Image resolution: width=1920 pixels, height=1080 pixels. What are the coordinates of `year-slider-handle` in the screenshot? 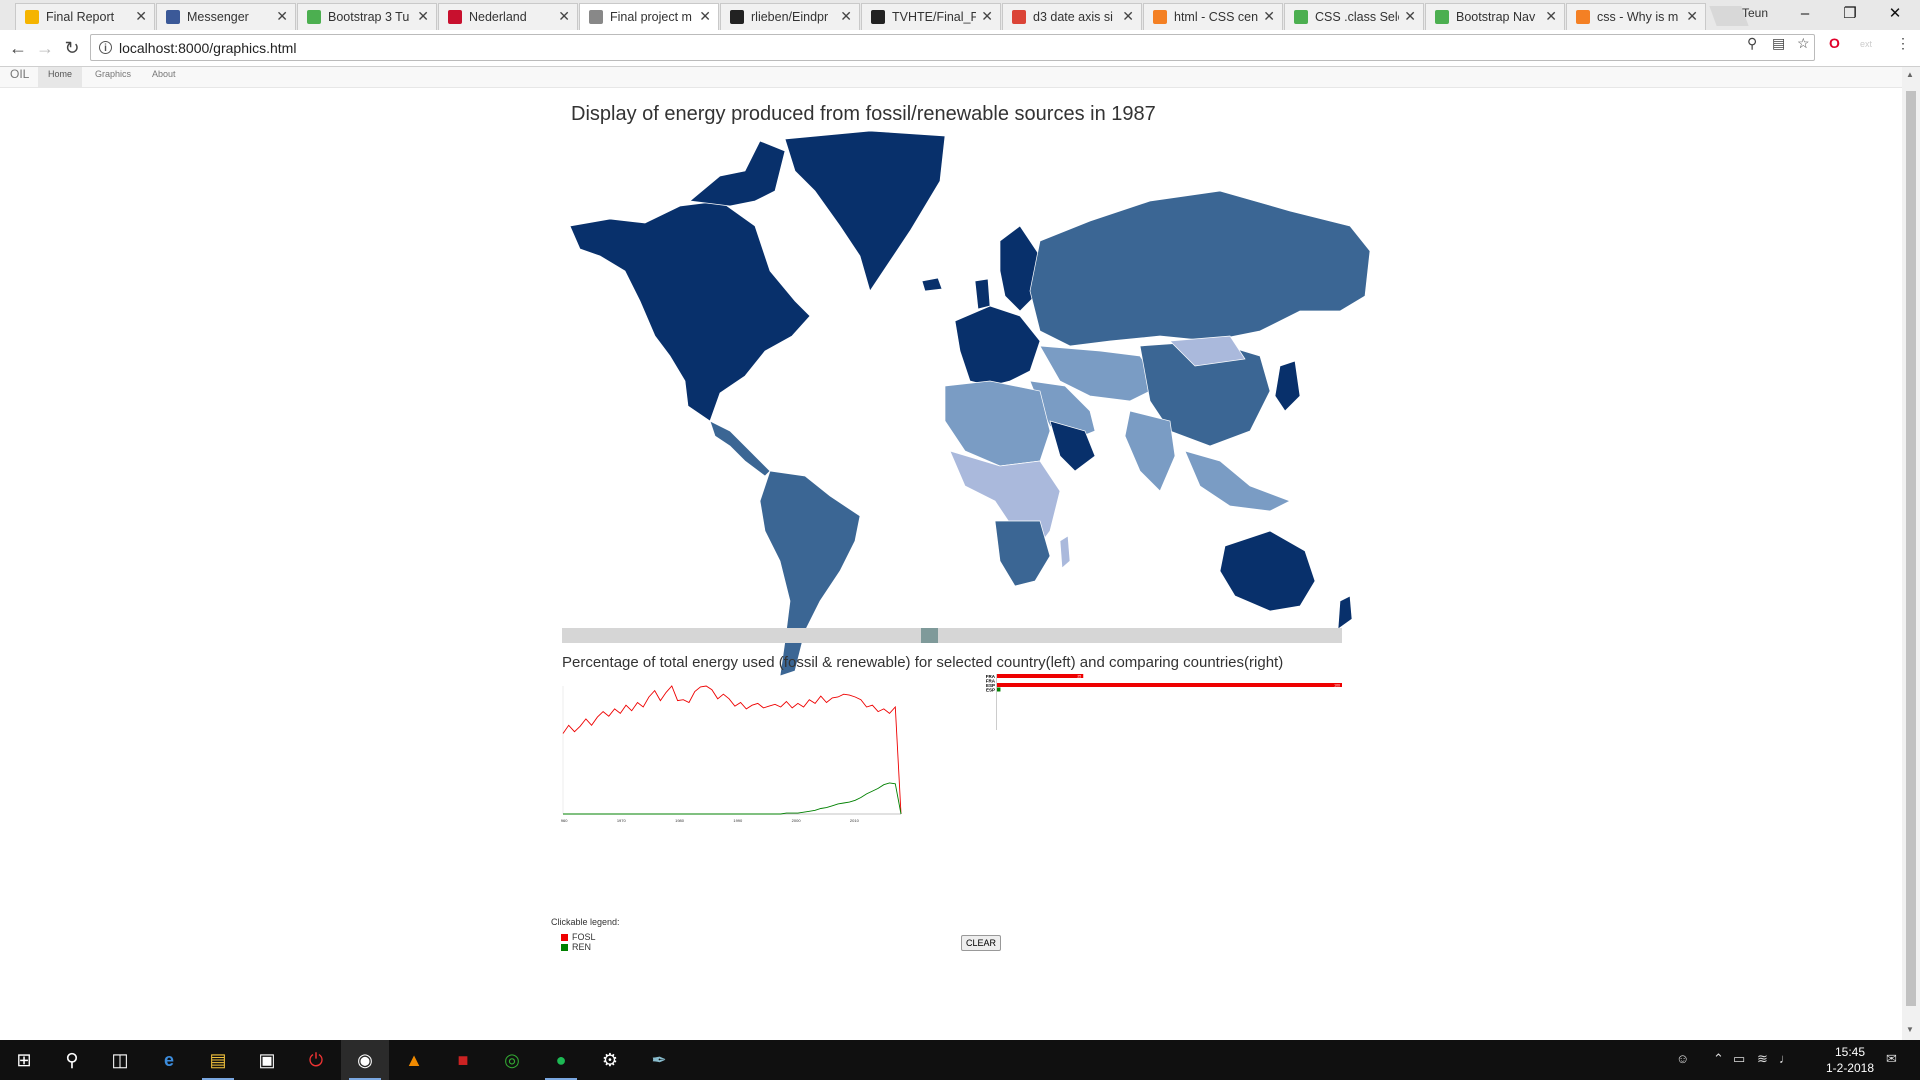 It's located at (929, 635).